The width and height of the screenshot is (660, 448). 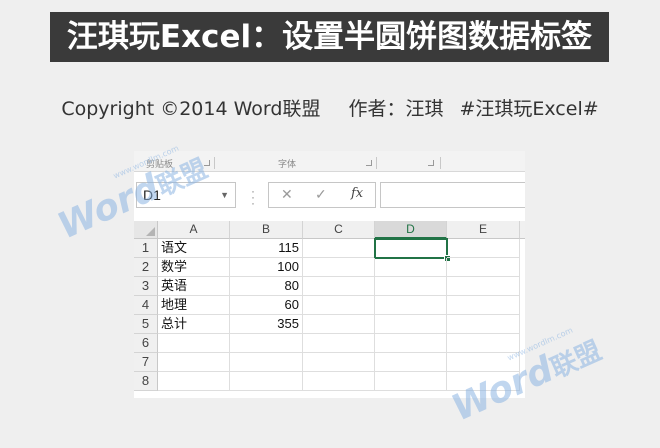 I want to click on active-cell-d1, so click(x=411, y=248).